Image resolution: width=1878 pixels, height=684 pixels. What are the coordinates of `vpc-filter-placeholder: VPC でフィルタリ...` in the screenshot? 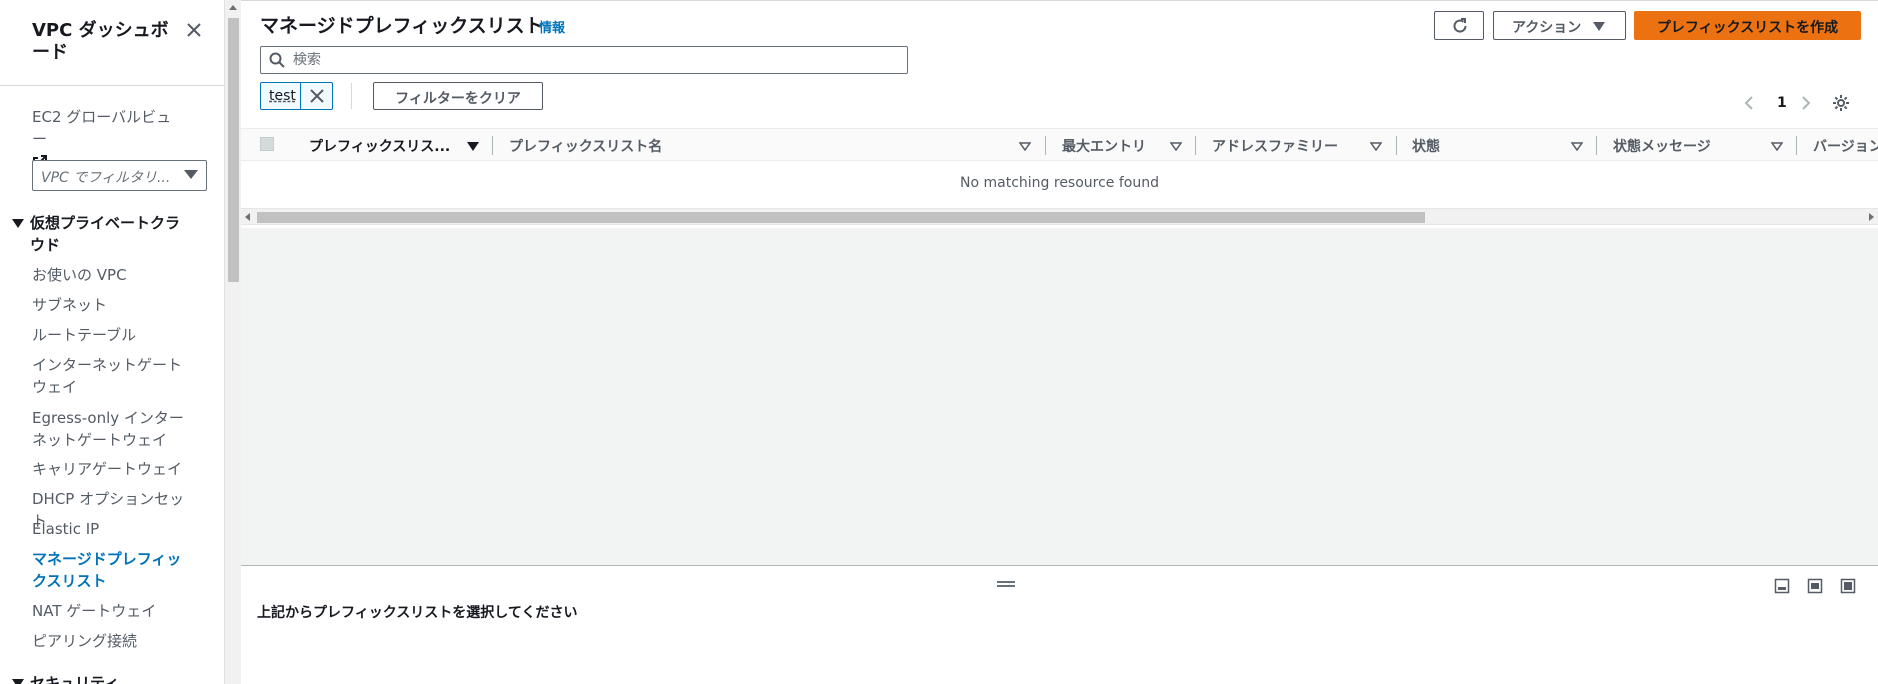 It's located at (106, 178).